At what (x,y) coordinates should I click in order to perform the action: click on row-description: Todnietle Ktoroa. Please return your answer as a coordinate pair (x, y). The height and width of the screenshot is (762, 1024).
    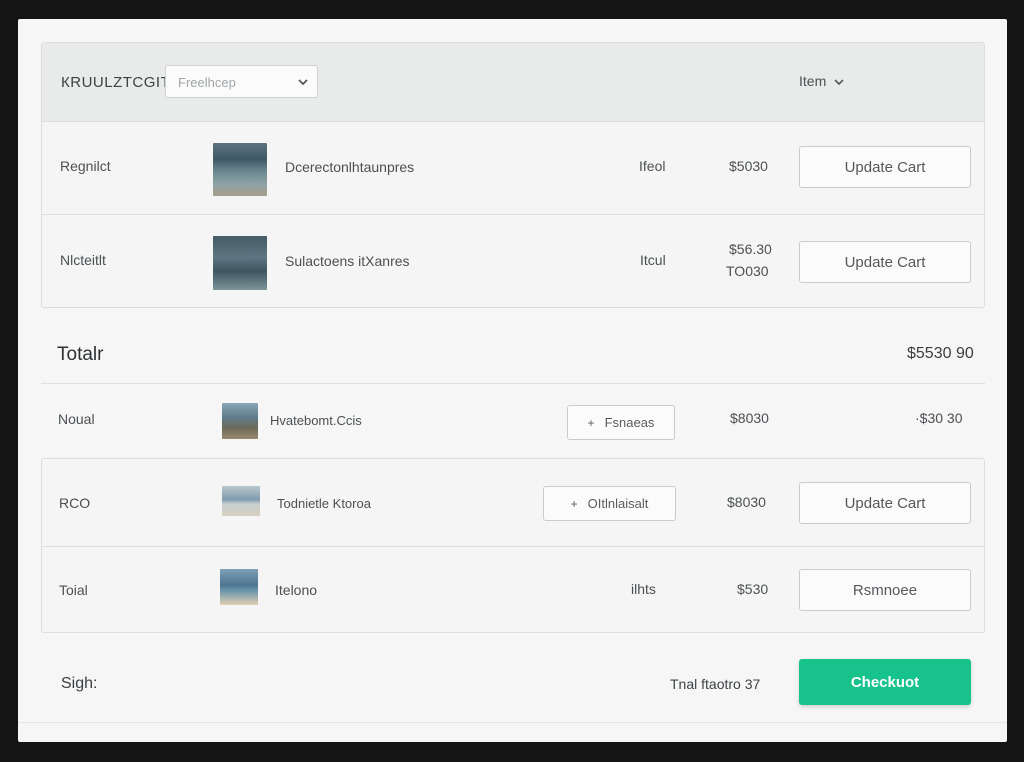
    Looking at the image, I should click on (324, 503).